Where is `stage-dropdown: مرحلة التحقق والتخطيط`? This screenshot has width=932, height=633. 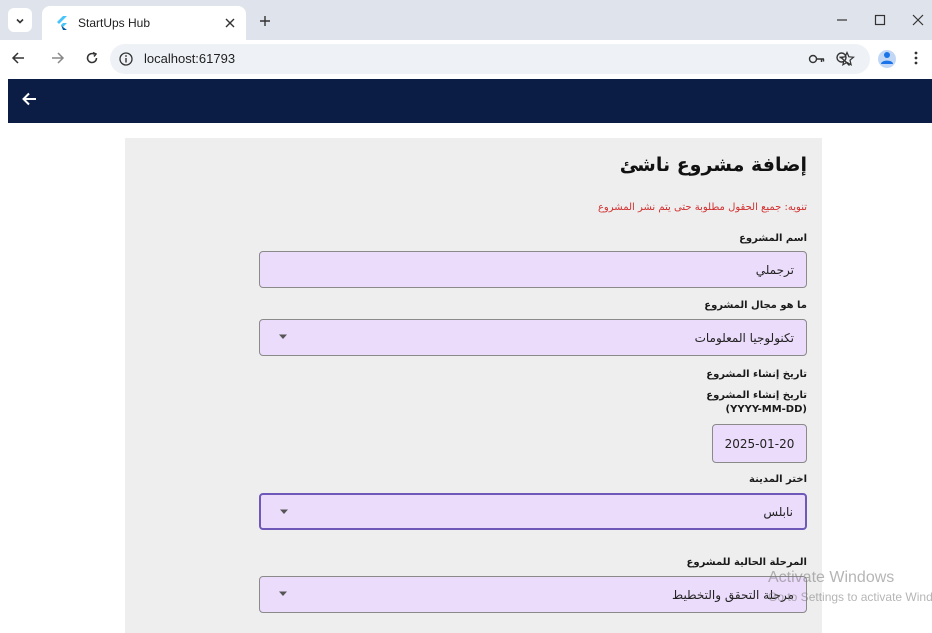
stage-dropdown: مرحلة التحقق والتخطيط is located at coordinates (533, 594).